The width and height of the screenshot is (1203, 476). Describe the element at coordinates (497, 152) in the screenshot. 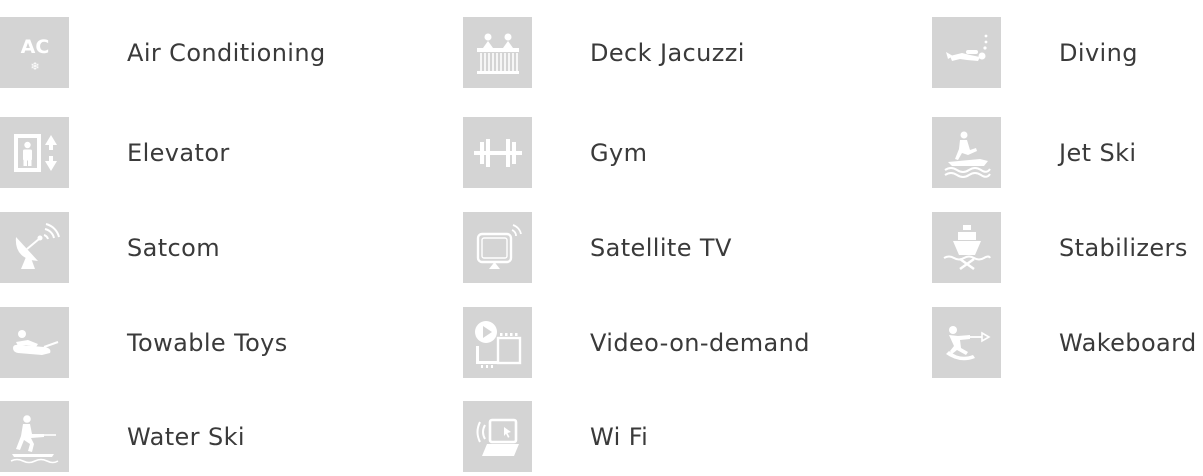

I see `dumbbell-icon` at that location.